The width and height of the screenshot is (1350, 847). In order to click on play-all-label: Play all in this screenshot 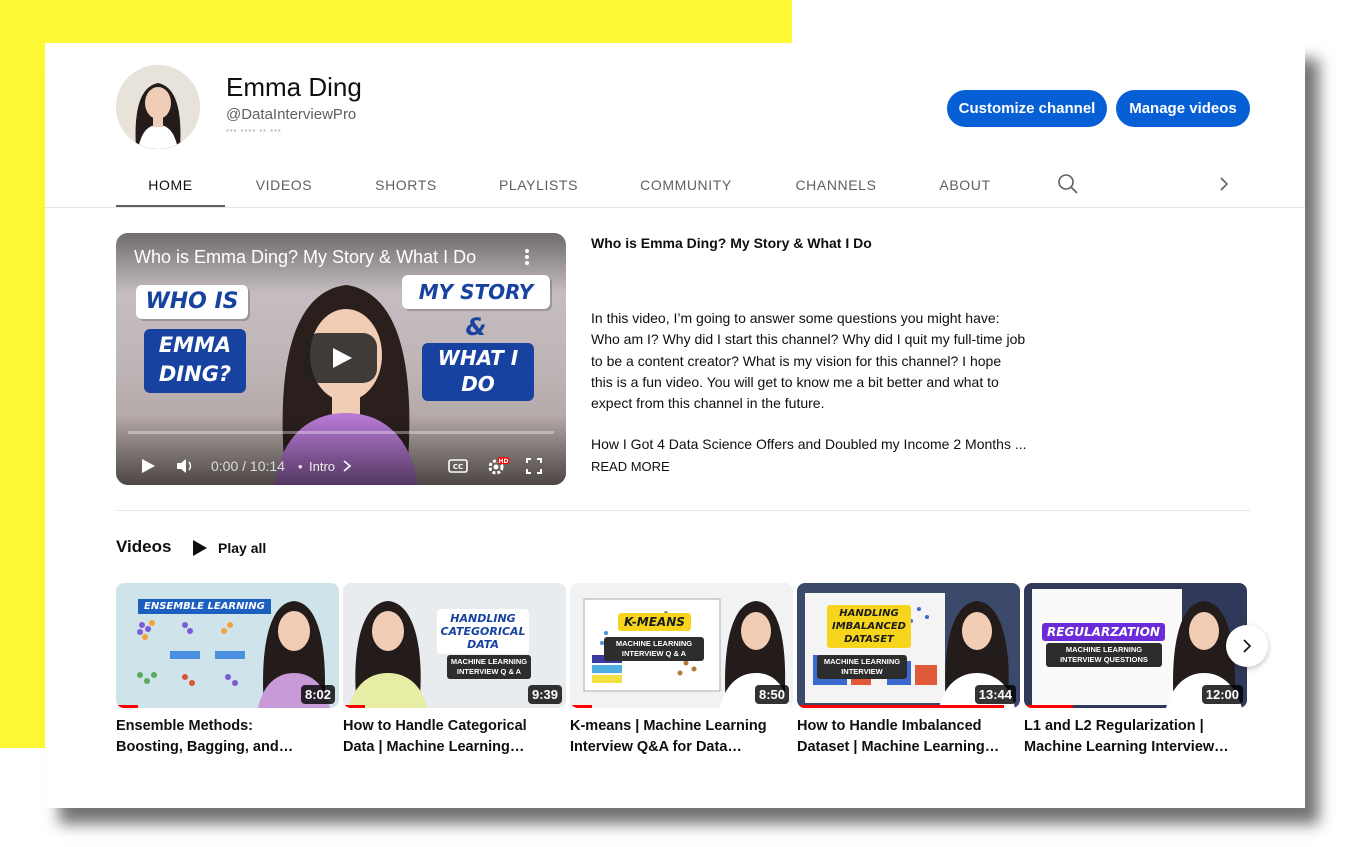, I will do `click(242, 548)`.